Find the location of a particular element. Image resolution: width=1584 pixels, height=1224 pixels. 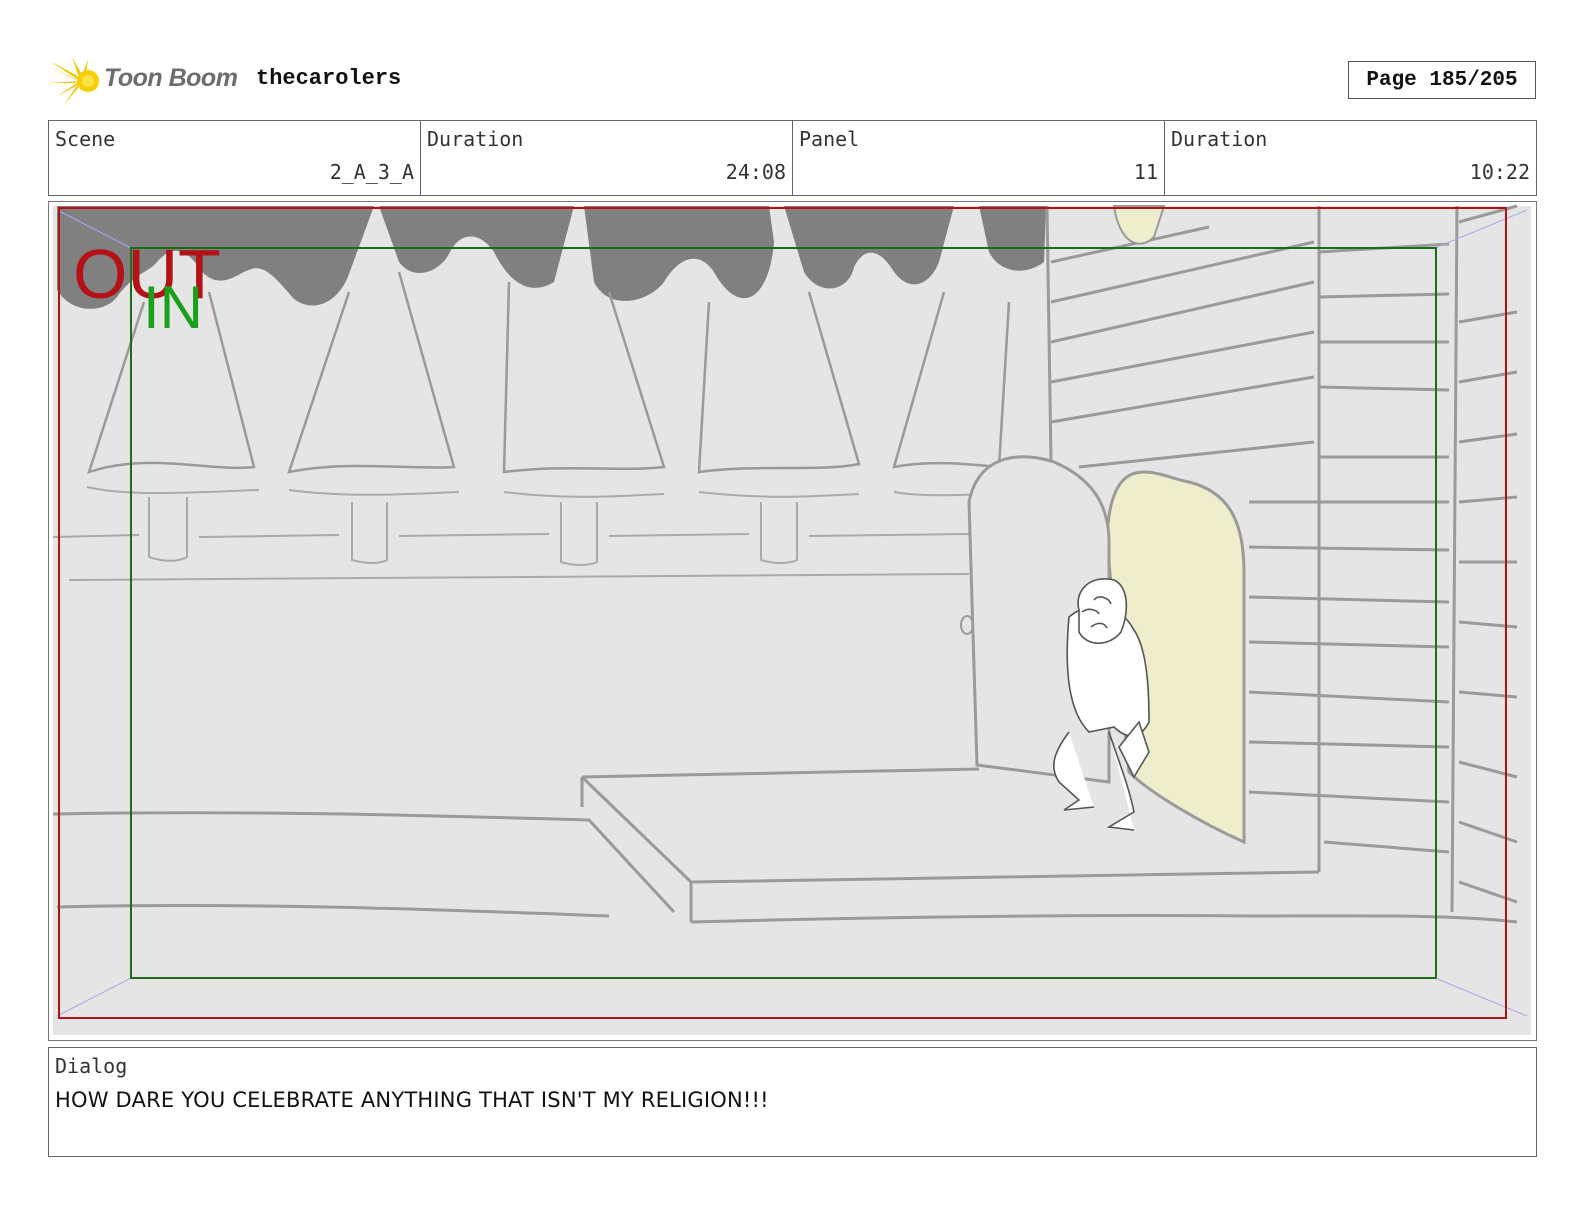

scene-cell: Scene 2_A_3_A is located at coordinates (235, 158).